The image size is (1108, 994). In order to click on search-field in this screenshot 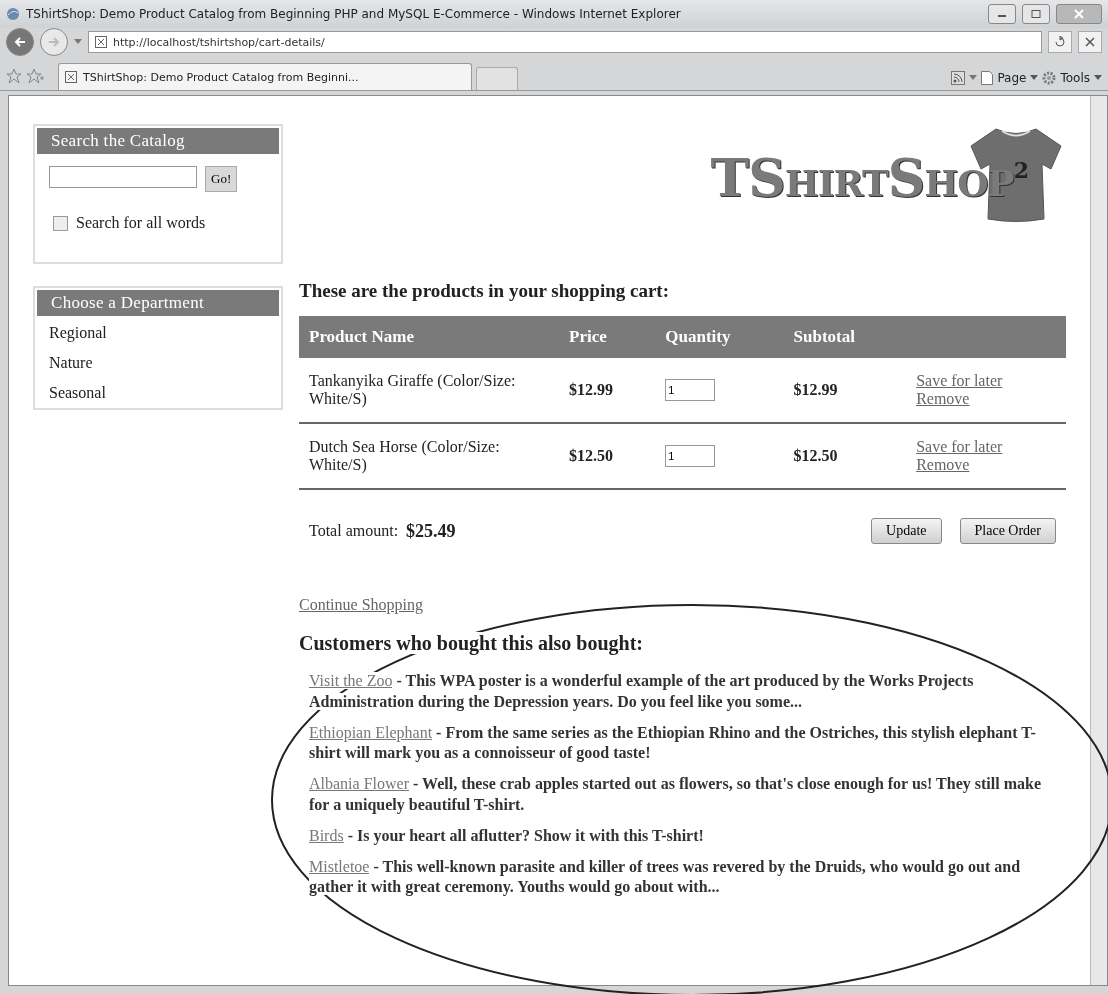, I will do `click(123, 177)`.